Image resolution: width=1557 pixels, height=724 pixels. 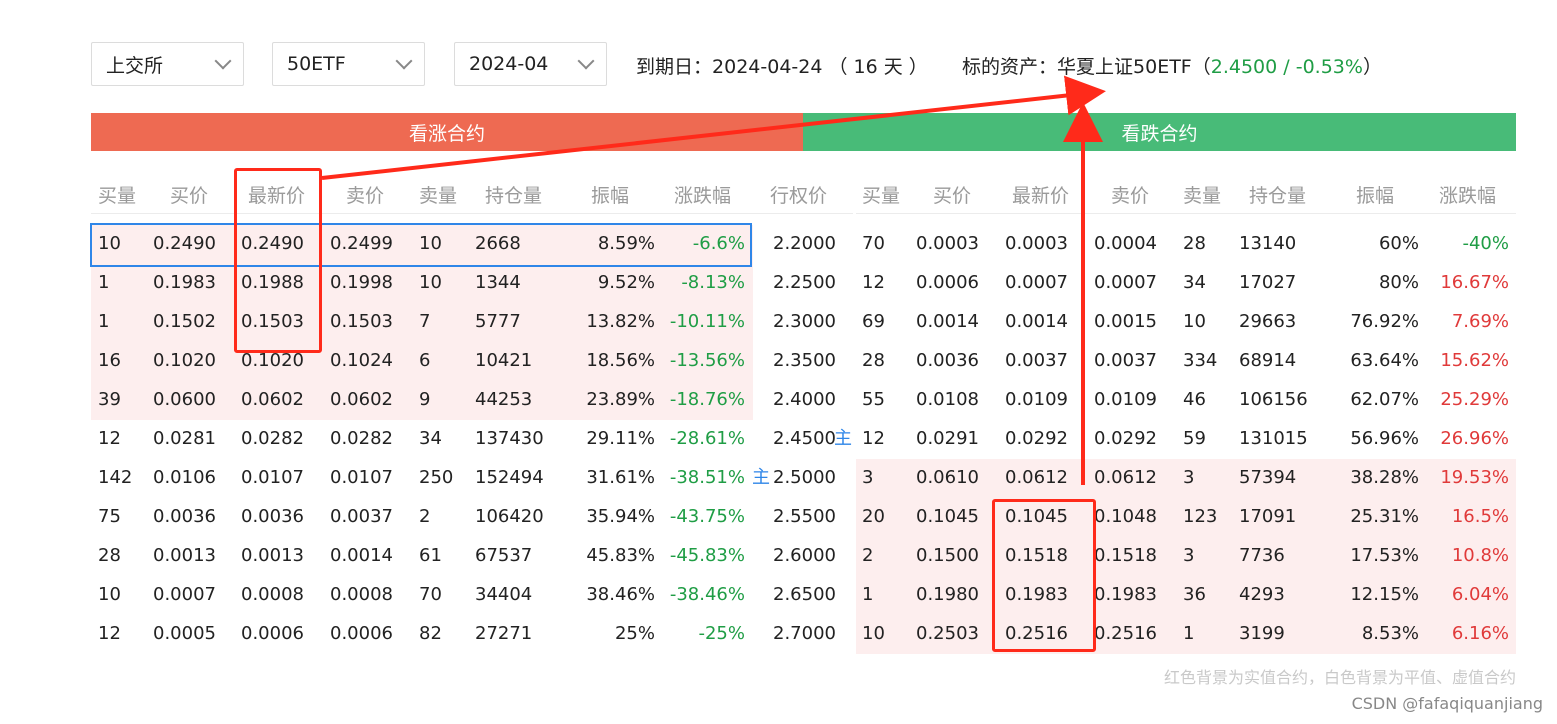 I want to click on legend-footnote: 红色背景为实值合约，白色背景为平值、虚值合约, so click(x=1339, y=677).